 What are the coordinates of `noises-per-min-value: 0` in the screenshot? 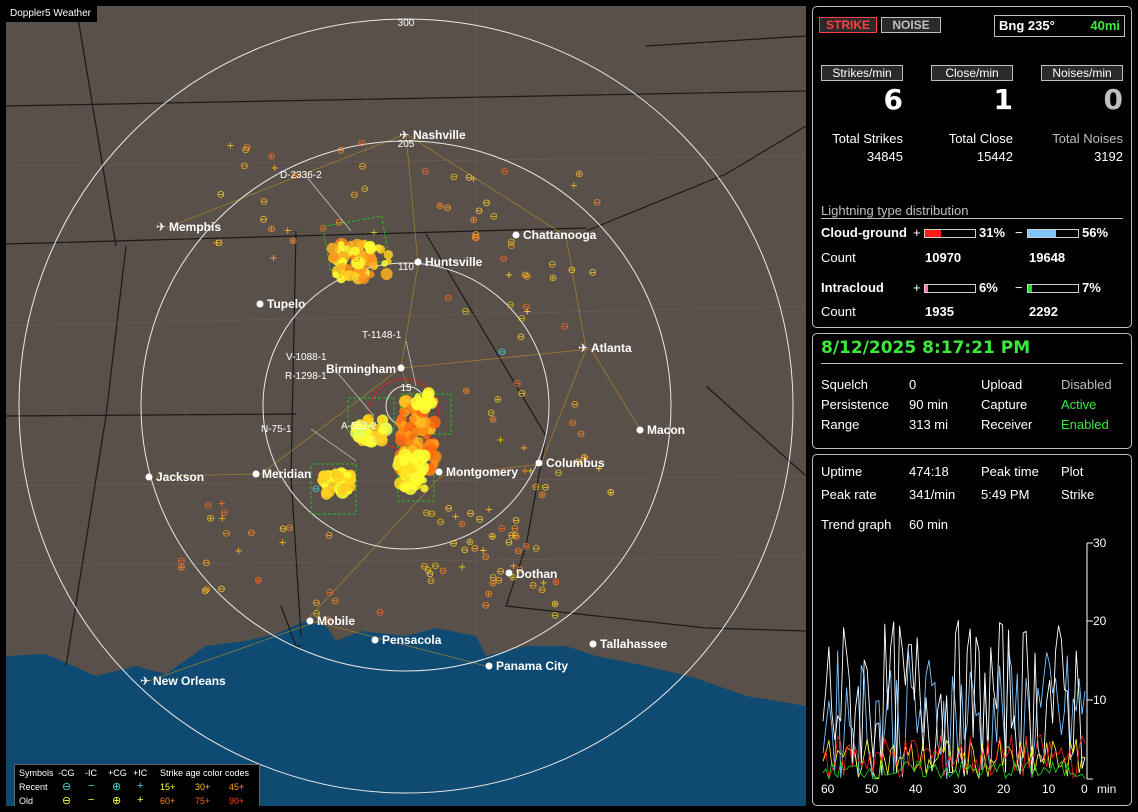 It's located at (1113, 99).